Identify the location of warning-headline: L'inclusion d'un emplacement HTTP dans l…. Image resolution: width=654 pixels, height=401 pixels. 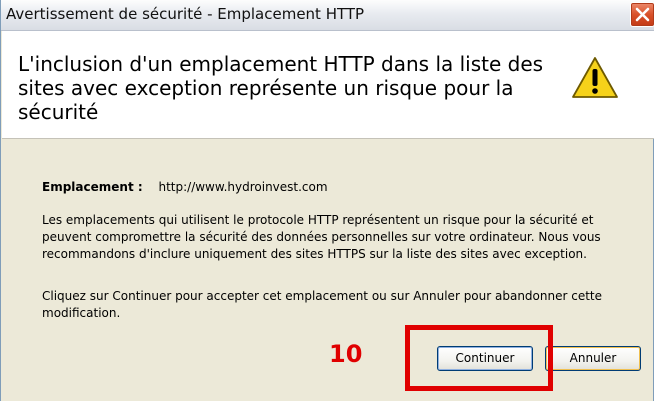
(281, 88).